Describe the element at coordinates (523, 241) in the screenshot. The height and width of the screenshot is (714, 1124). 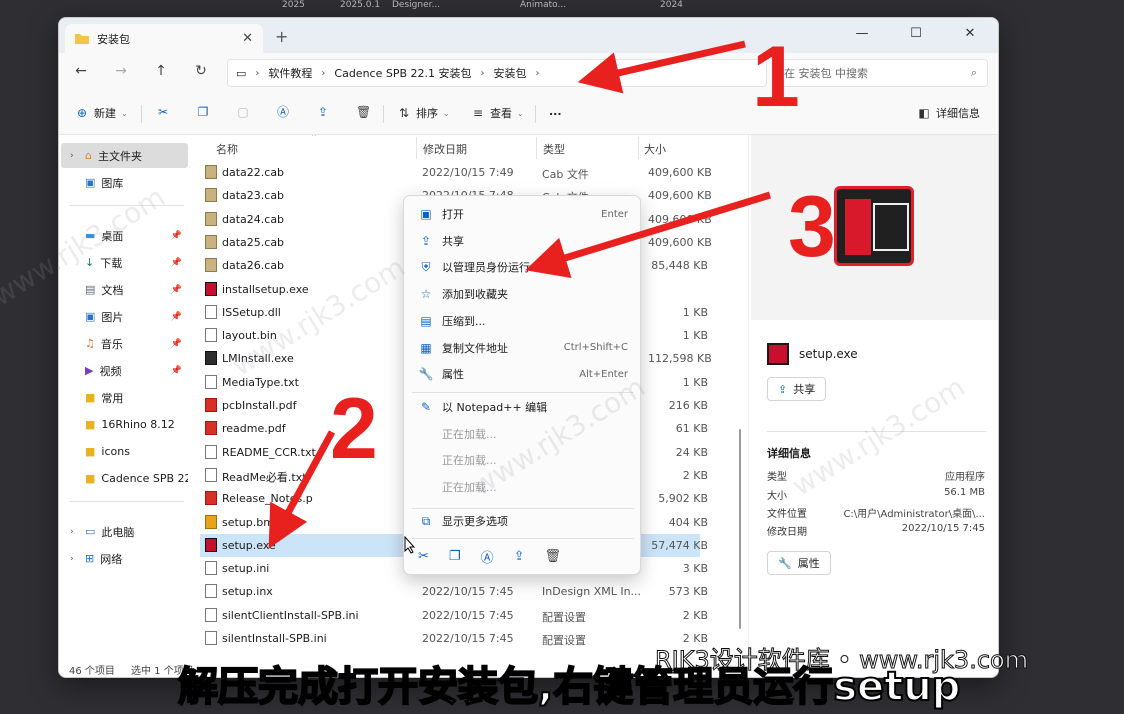
I see `menu-item: ⇪ 共享` at that location.